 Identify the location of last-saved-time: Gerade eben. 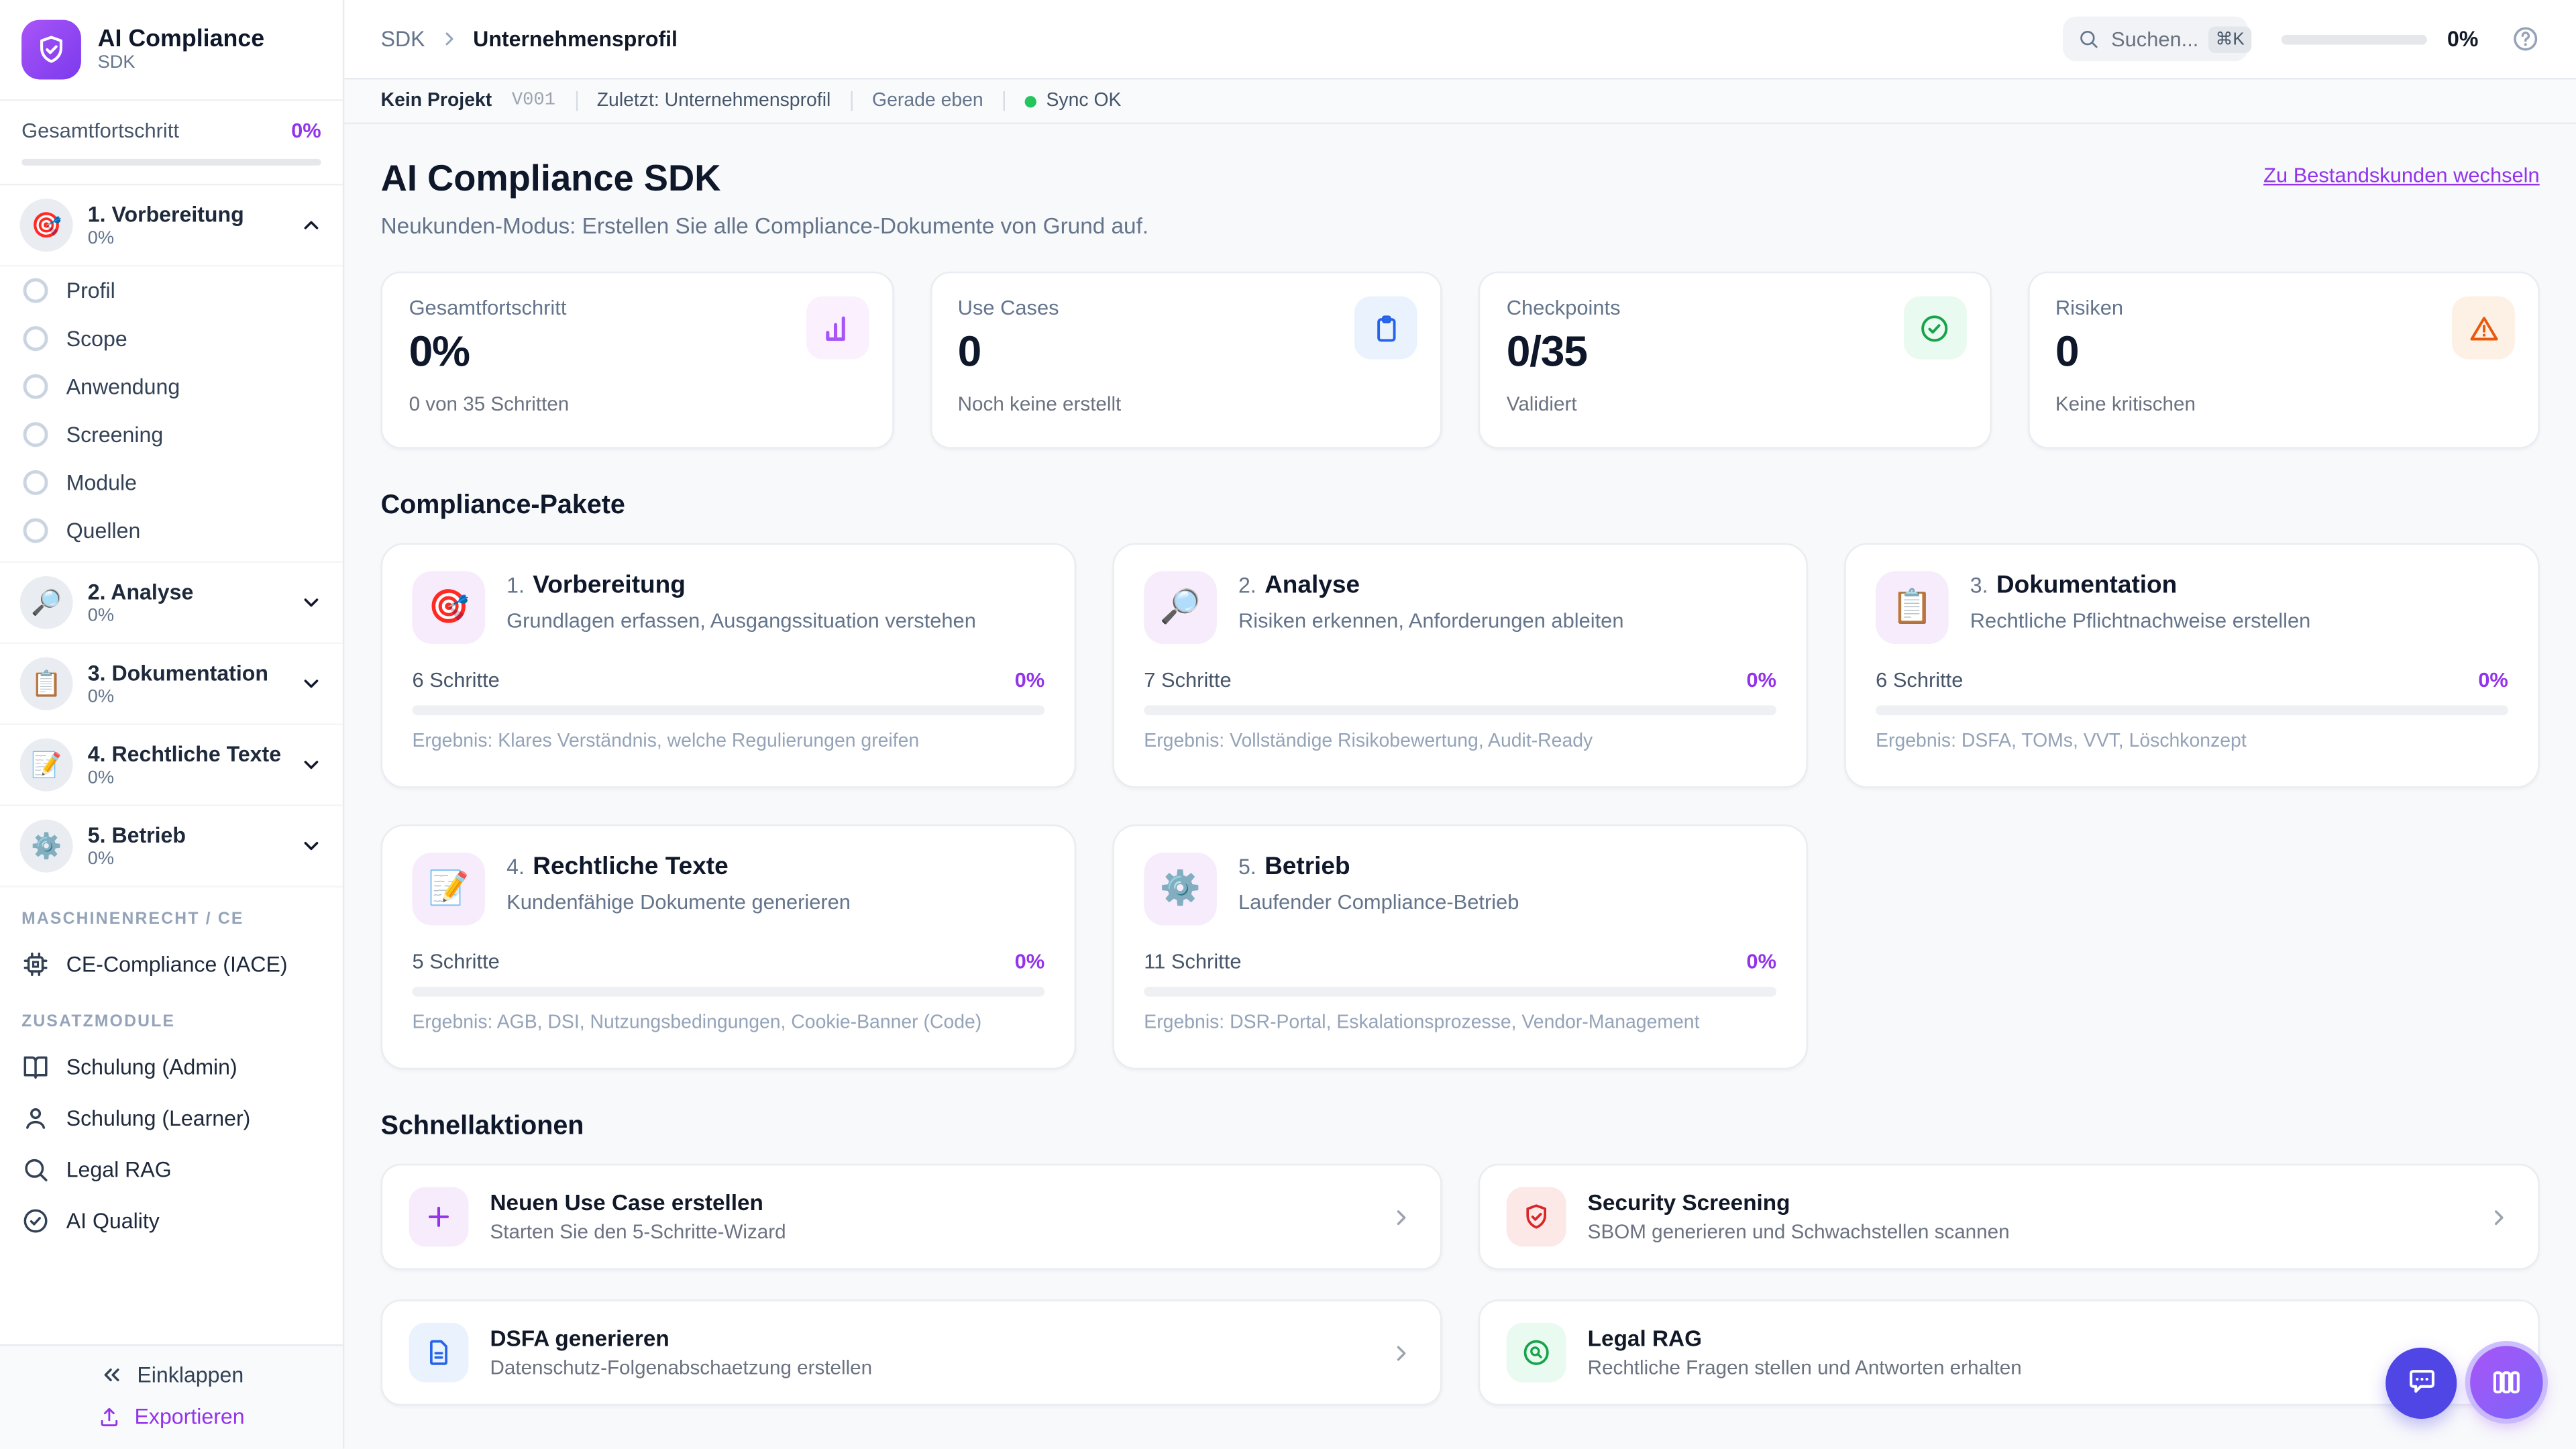
(927, 101).